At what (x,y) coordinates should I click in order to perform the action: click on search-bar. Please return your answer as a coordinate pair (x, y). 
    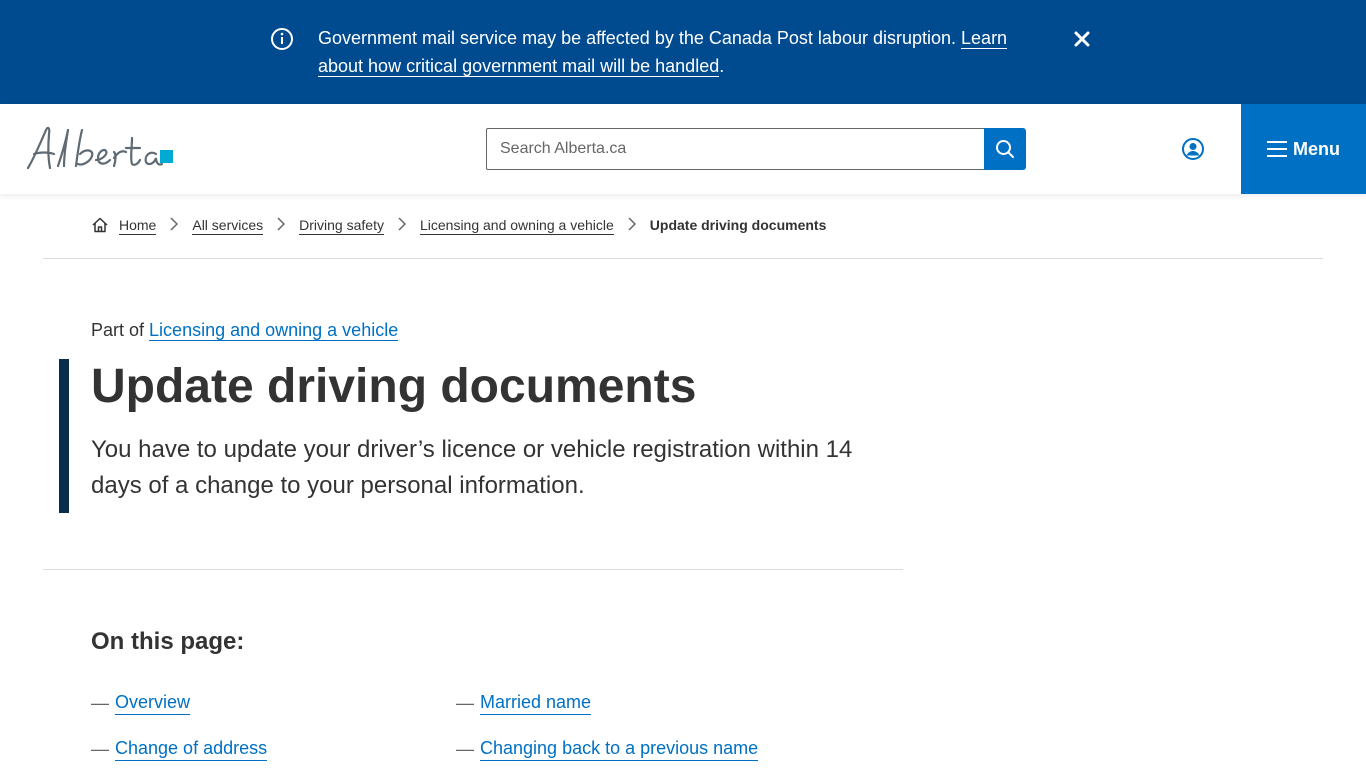
    Looking at the image, I should click on (756, 149).